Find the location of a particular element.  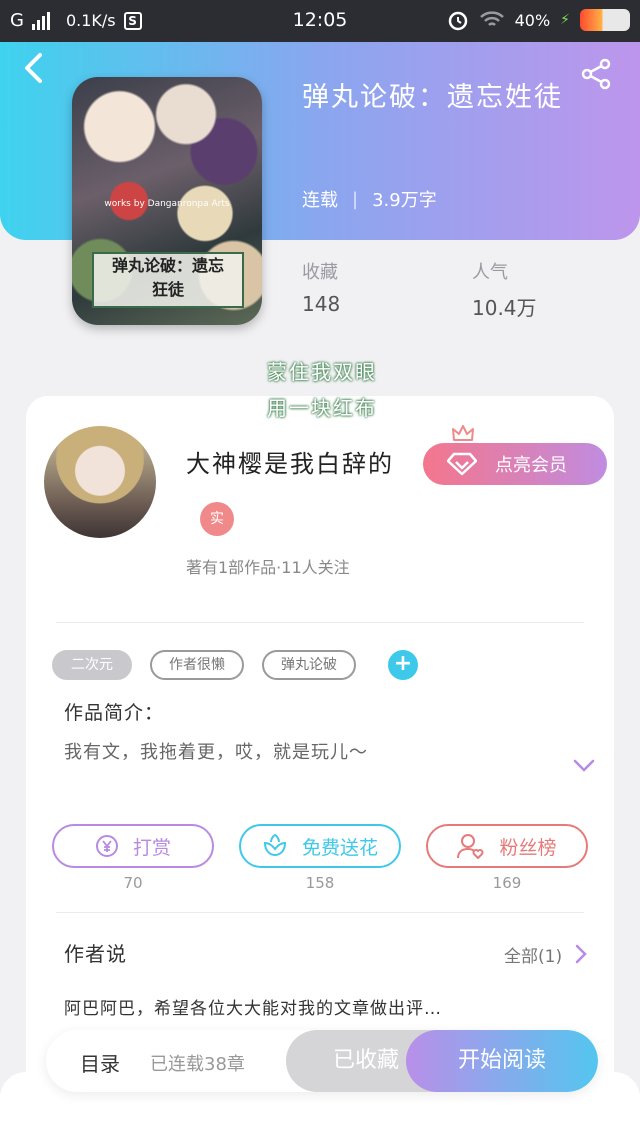

vip-button: 点亮会员 is located at coordinates (515, 464).